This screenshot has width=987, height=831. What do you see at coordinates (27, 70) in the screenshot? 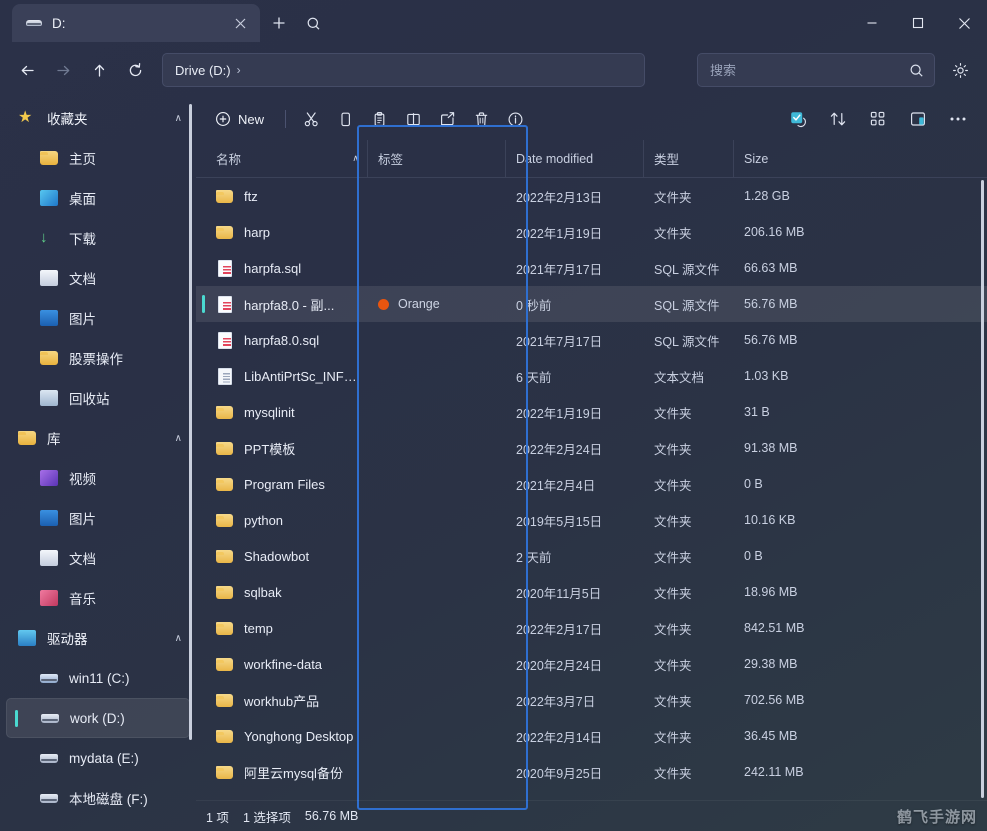
I see `back-icon` at bounding box center [27, 70].